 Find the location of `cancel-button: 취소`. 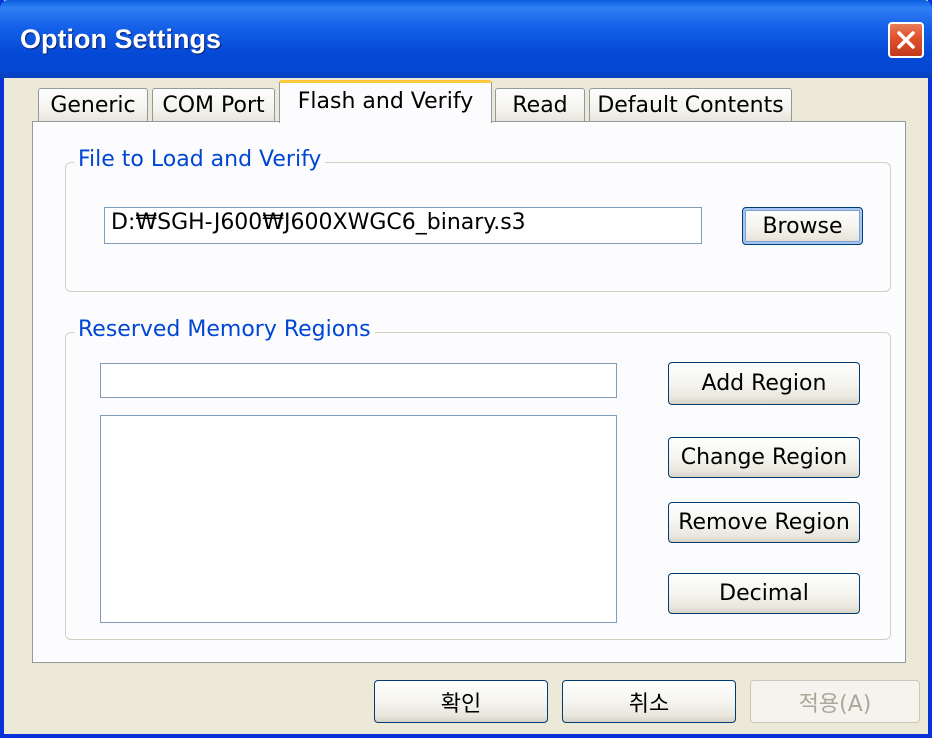

cancel-button: 취소 is located at coordinates (649, 701).